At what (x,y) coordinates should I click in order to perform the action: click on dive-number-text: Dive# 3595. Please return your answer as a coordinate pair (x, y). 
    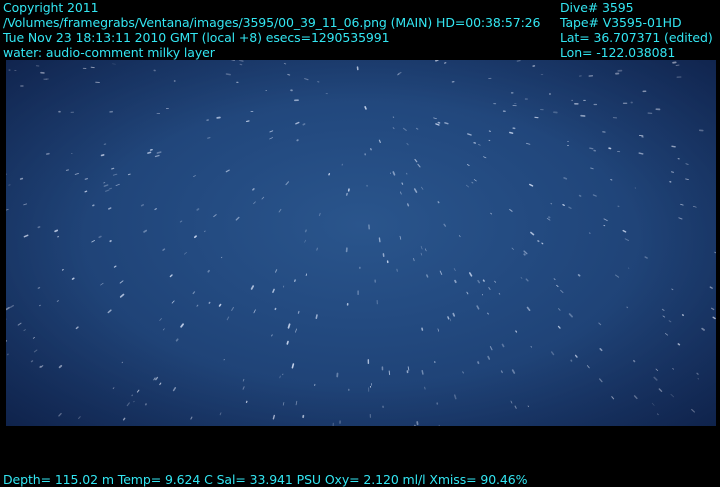
    Looking at the image, I should click on (596, 7).